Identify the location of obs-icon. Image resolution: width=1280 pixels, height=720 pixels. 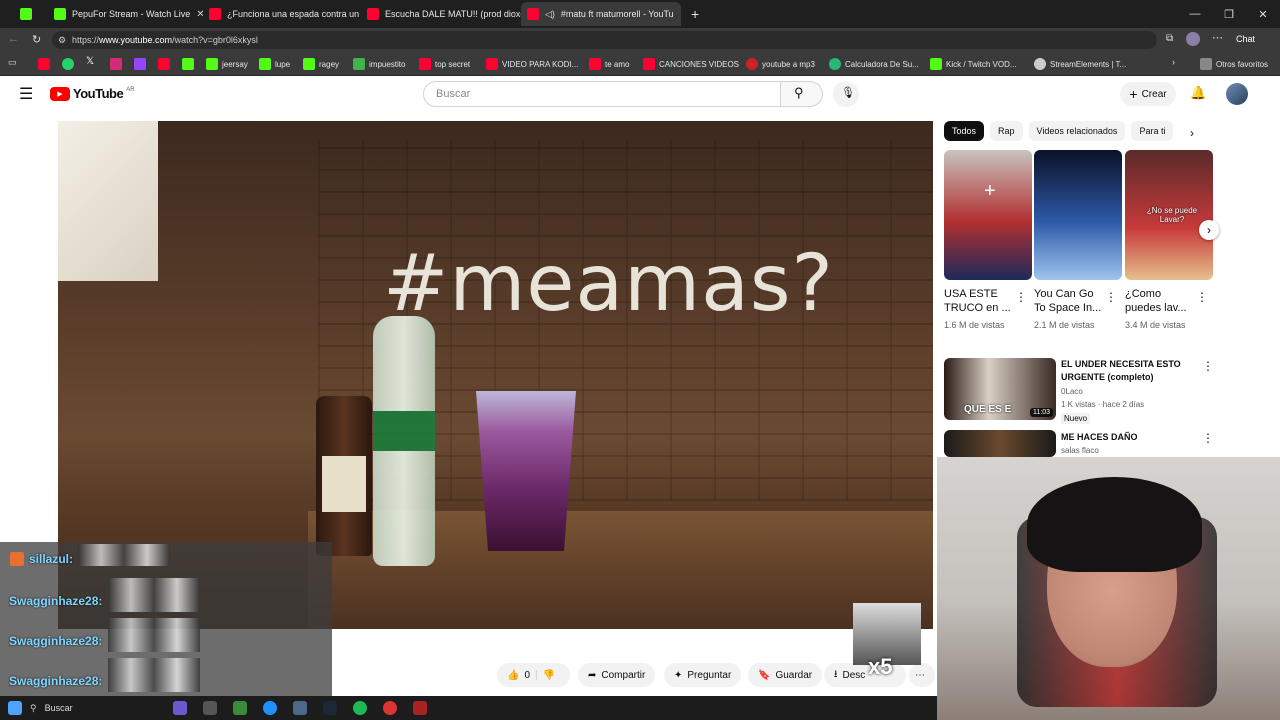
(389, 708).